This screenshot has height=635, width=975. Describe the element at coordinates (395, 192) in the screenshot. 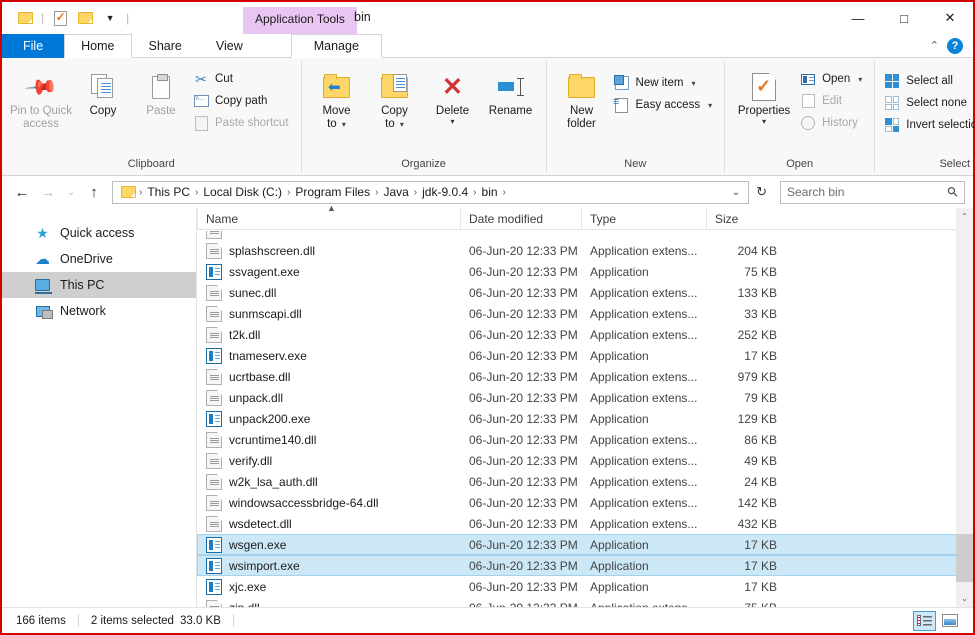

I see `breadcrumb-java: Java` at that location.